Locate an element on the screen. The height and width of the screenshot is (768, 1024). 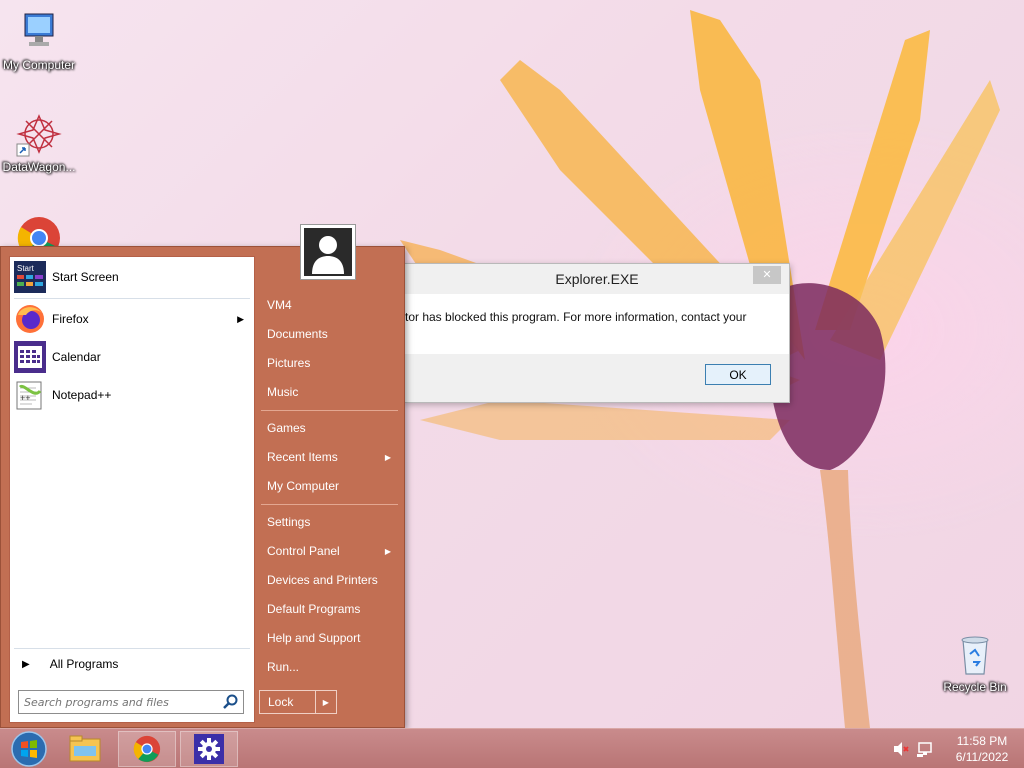
lock-button-group: Lock ▶ is located at coordinates (298, 702).